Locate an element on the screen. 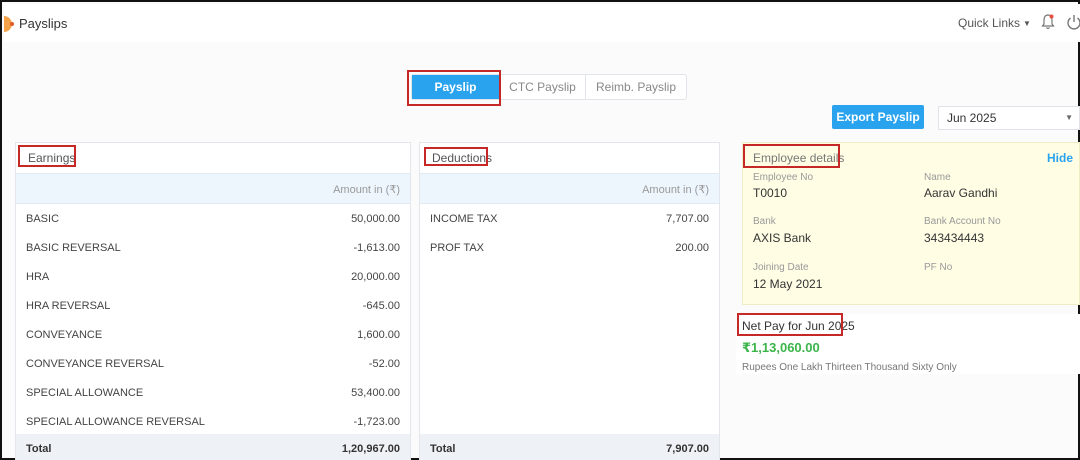 The height and width of the screenshot is (460, 1080). deductions-row: PROF TAX 200.00 is located at coordinates (569, 247).